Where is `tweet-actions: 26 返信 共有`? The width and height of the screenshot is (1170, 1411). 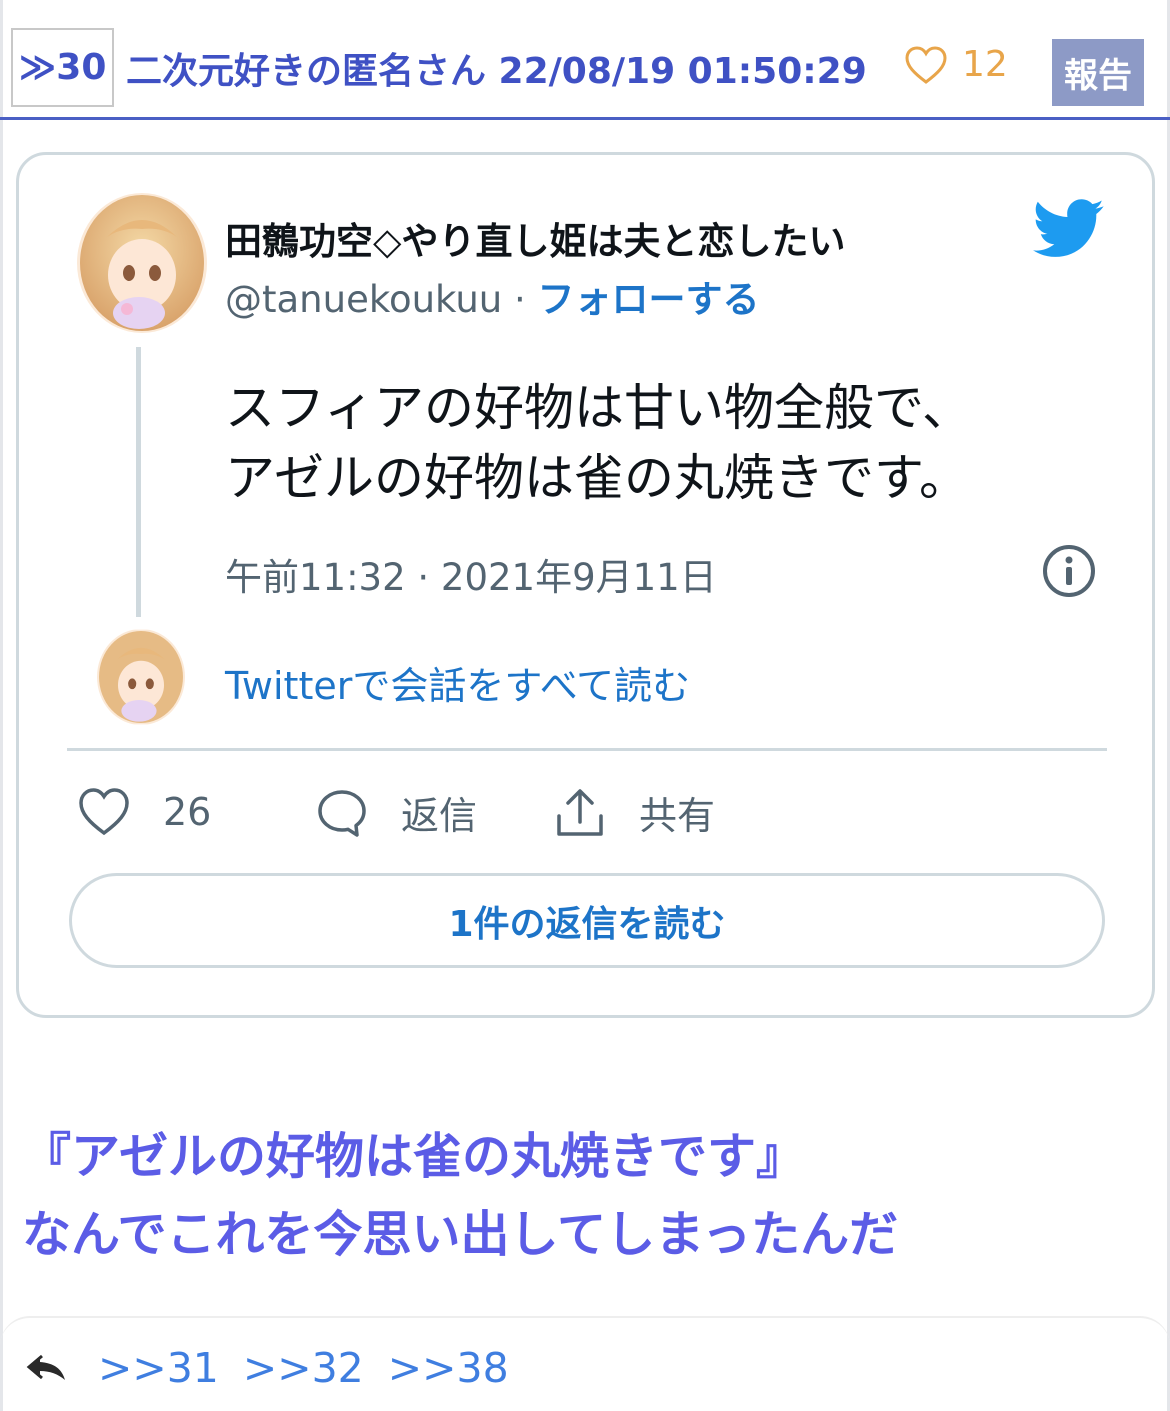 tweet-actions: 26 返信 共有 is located at coordinates (577, 813).